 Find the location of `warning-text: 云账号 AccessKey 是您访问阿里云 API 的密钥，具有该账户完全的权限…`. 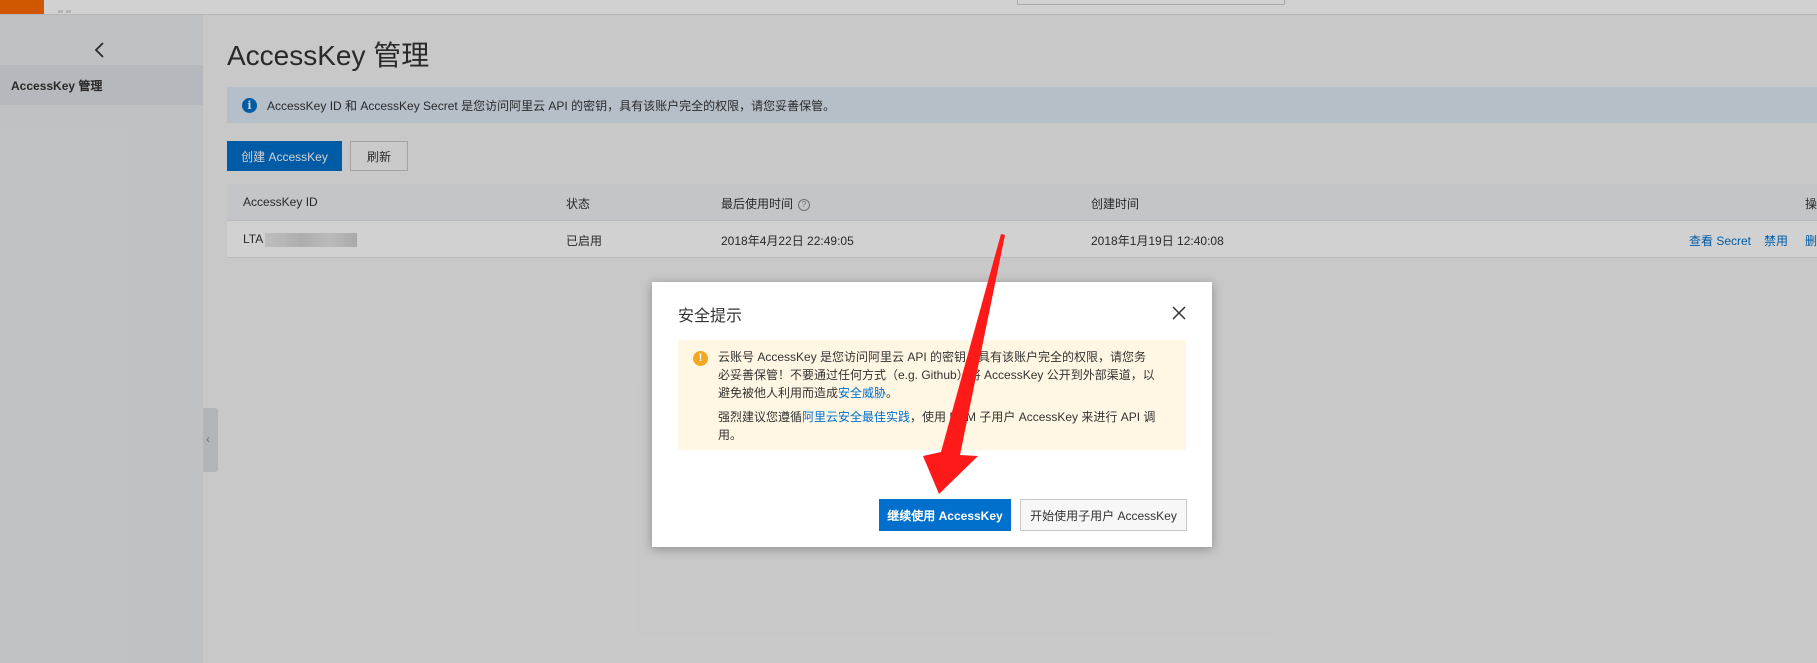

warning-text: 云账号 AccessKey 是您访问阿里云 API 的密钥，具有该账户完全的权限… is located at coordinates (938, 399).